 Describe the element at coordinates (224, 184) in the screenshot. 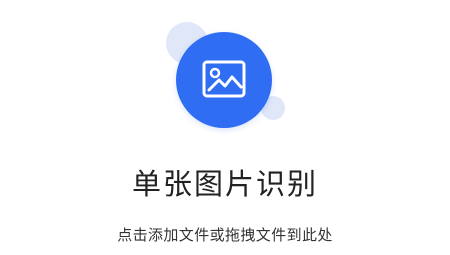

I see `upload-title: 单张图片识别` at that location.